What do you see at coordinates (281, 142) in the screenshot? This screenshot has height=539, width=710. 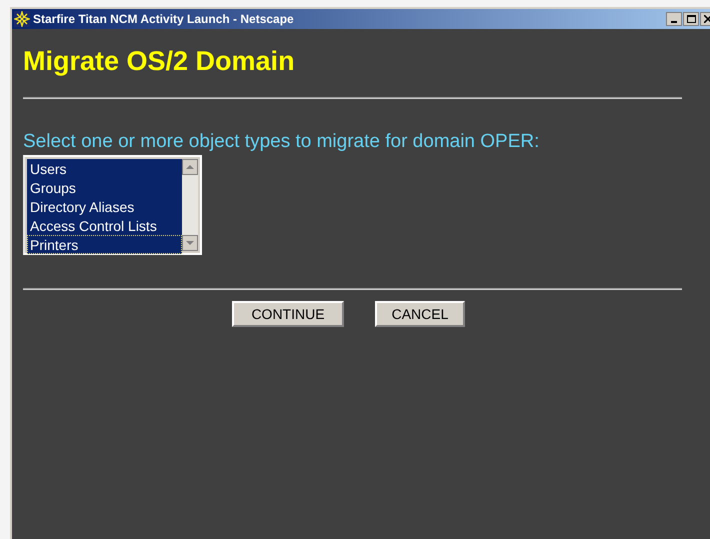 I see `prompt-text: Select one or more object types to migrate for domain OPER:` at bounding box center [281, 142].